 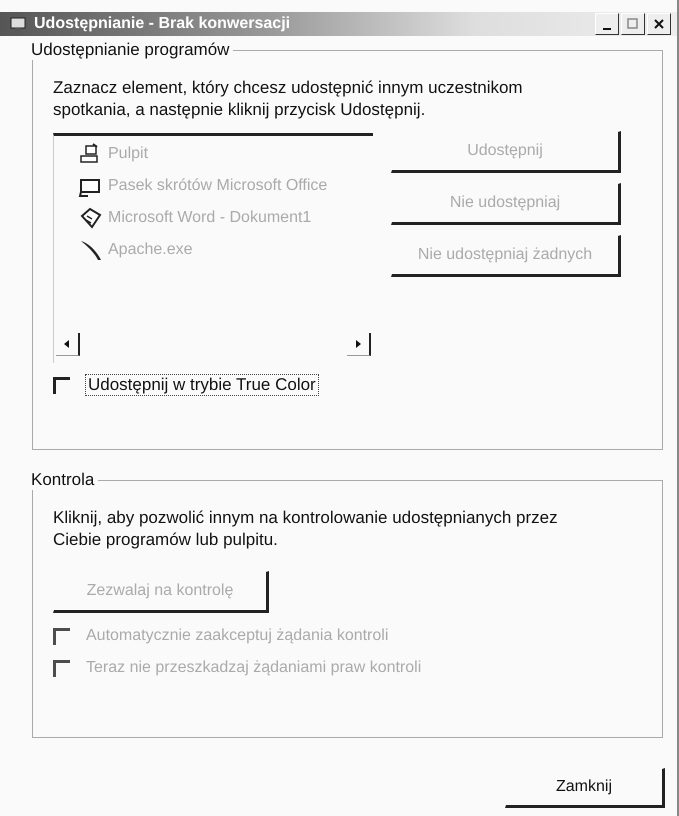 What do you see at coordinates (306, 529) in the screenshot?
I see `instruction-text: Kliknij, aby pozwolić innym na kontrolowanie udostępnianych przez Ciebie programów lub pulpitu.` at bounding box center [306, 529].